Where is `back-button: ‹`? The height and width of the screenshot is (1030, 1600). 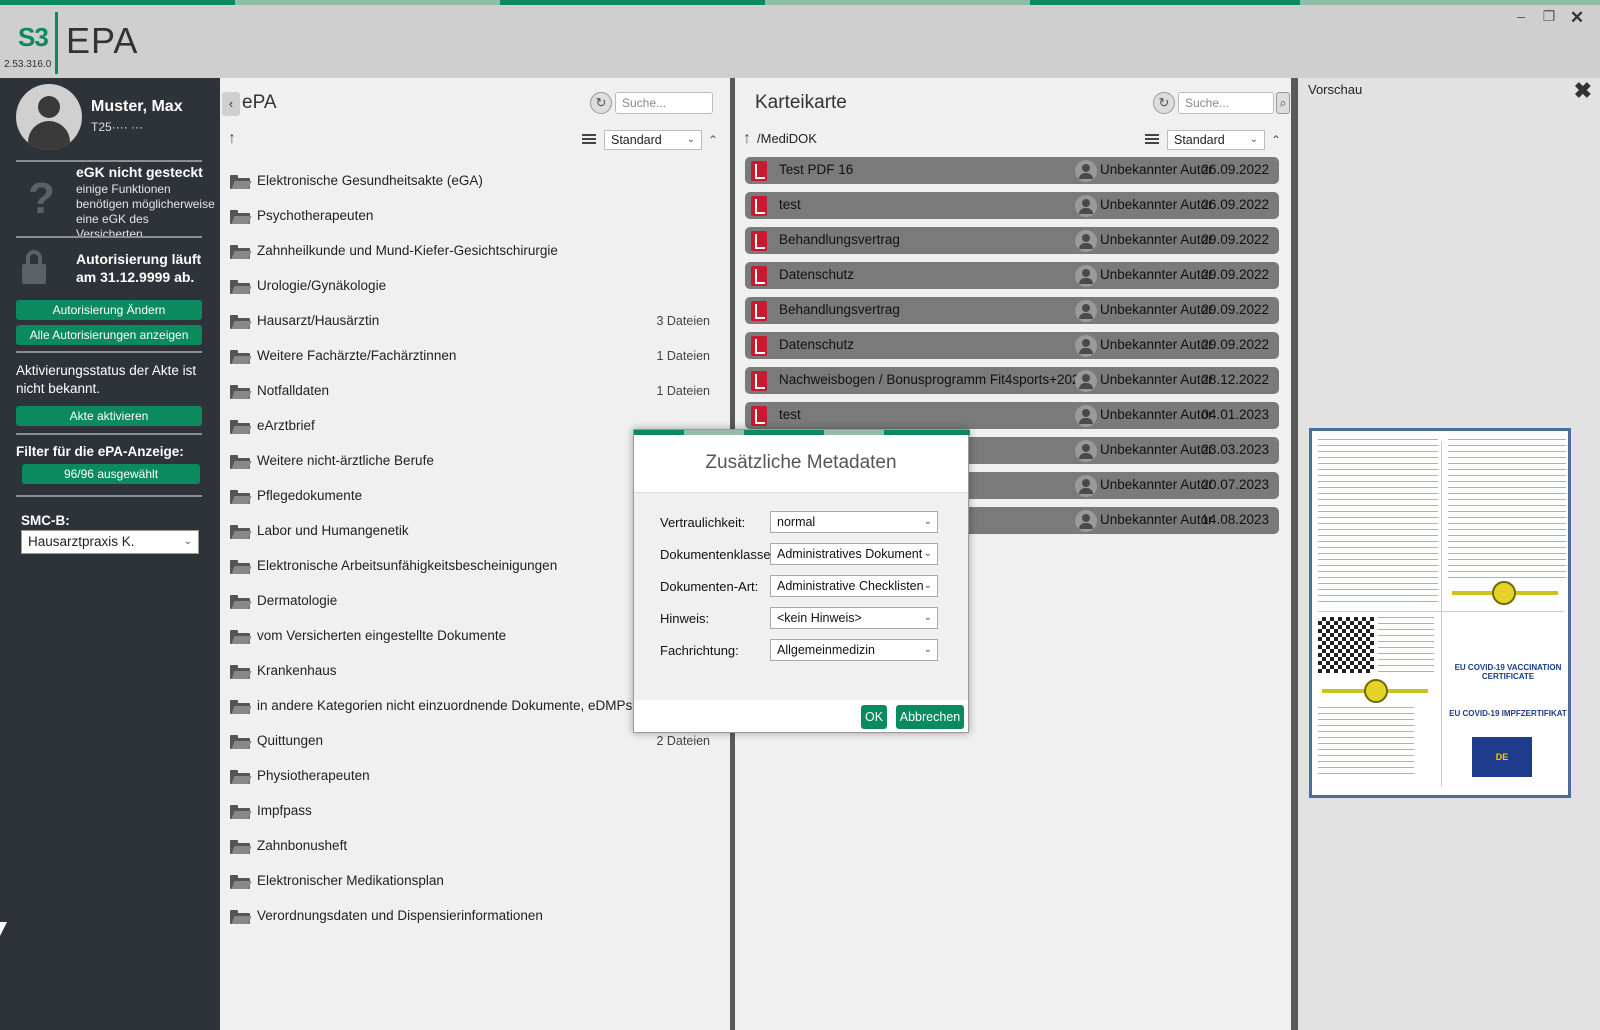 back-button: ‹ is located at coordinates (231, 104).